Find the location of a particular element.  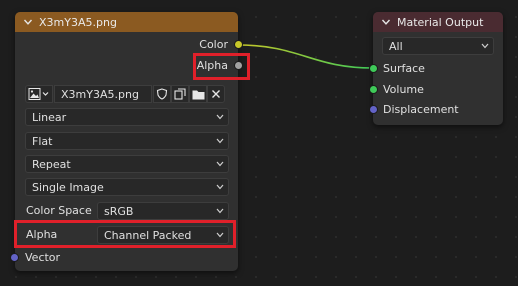

color-space-dropdown: sRGB is located at coordinates (163, 211).